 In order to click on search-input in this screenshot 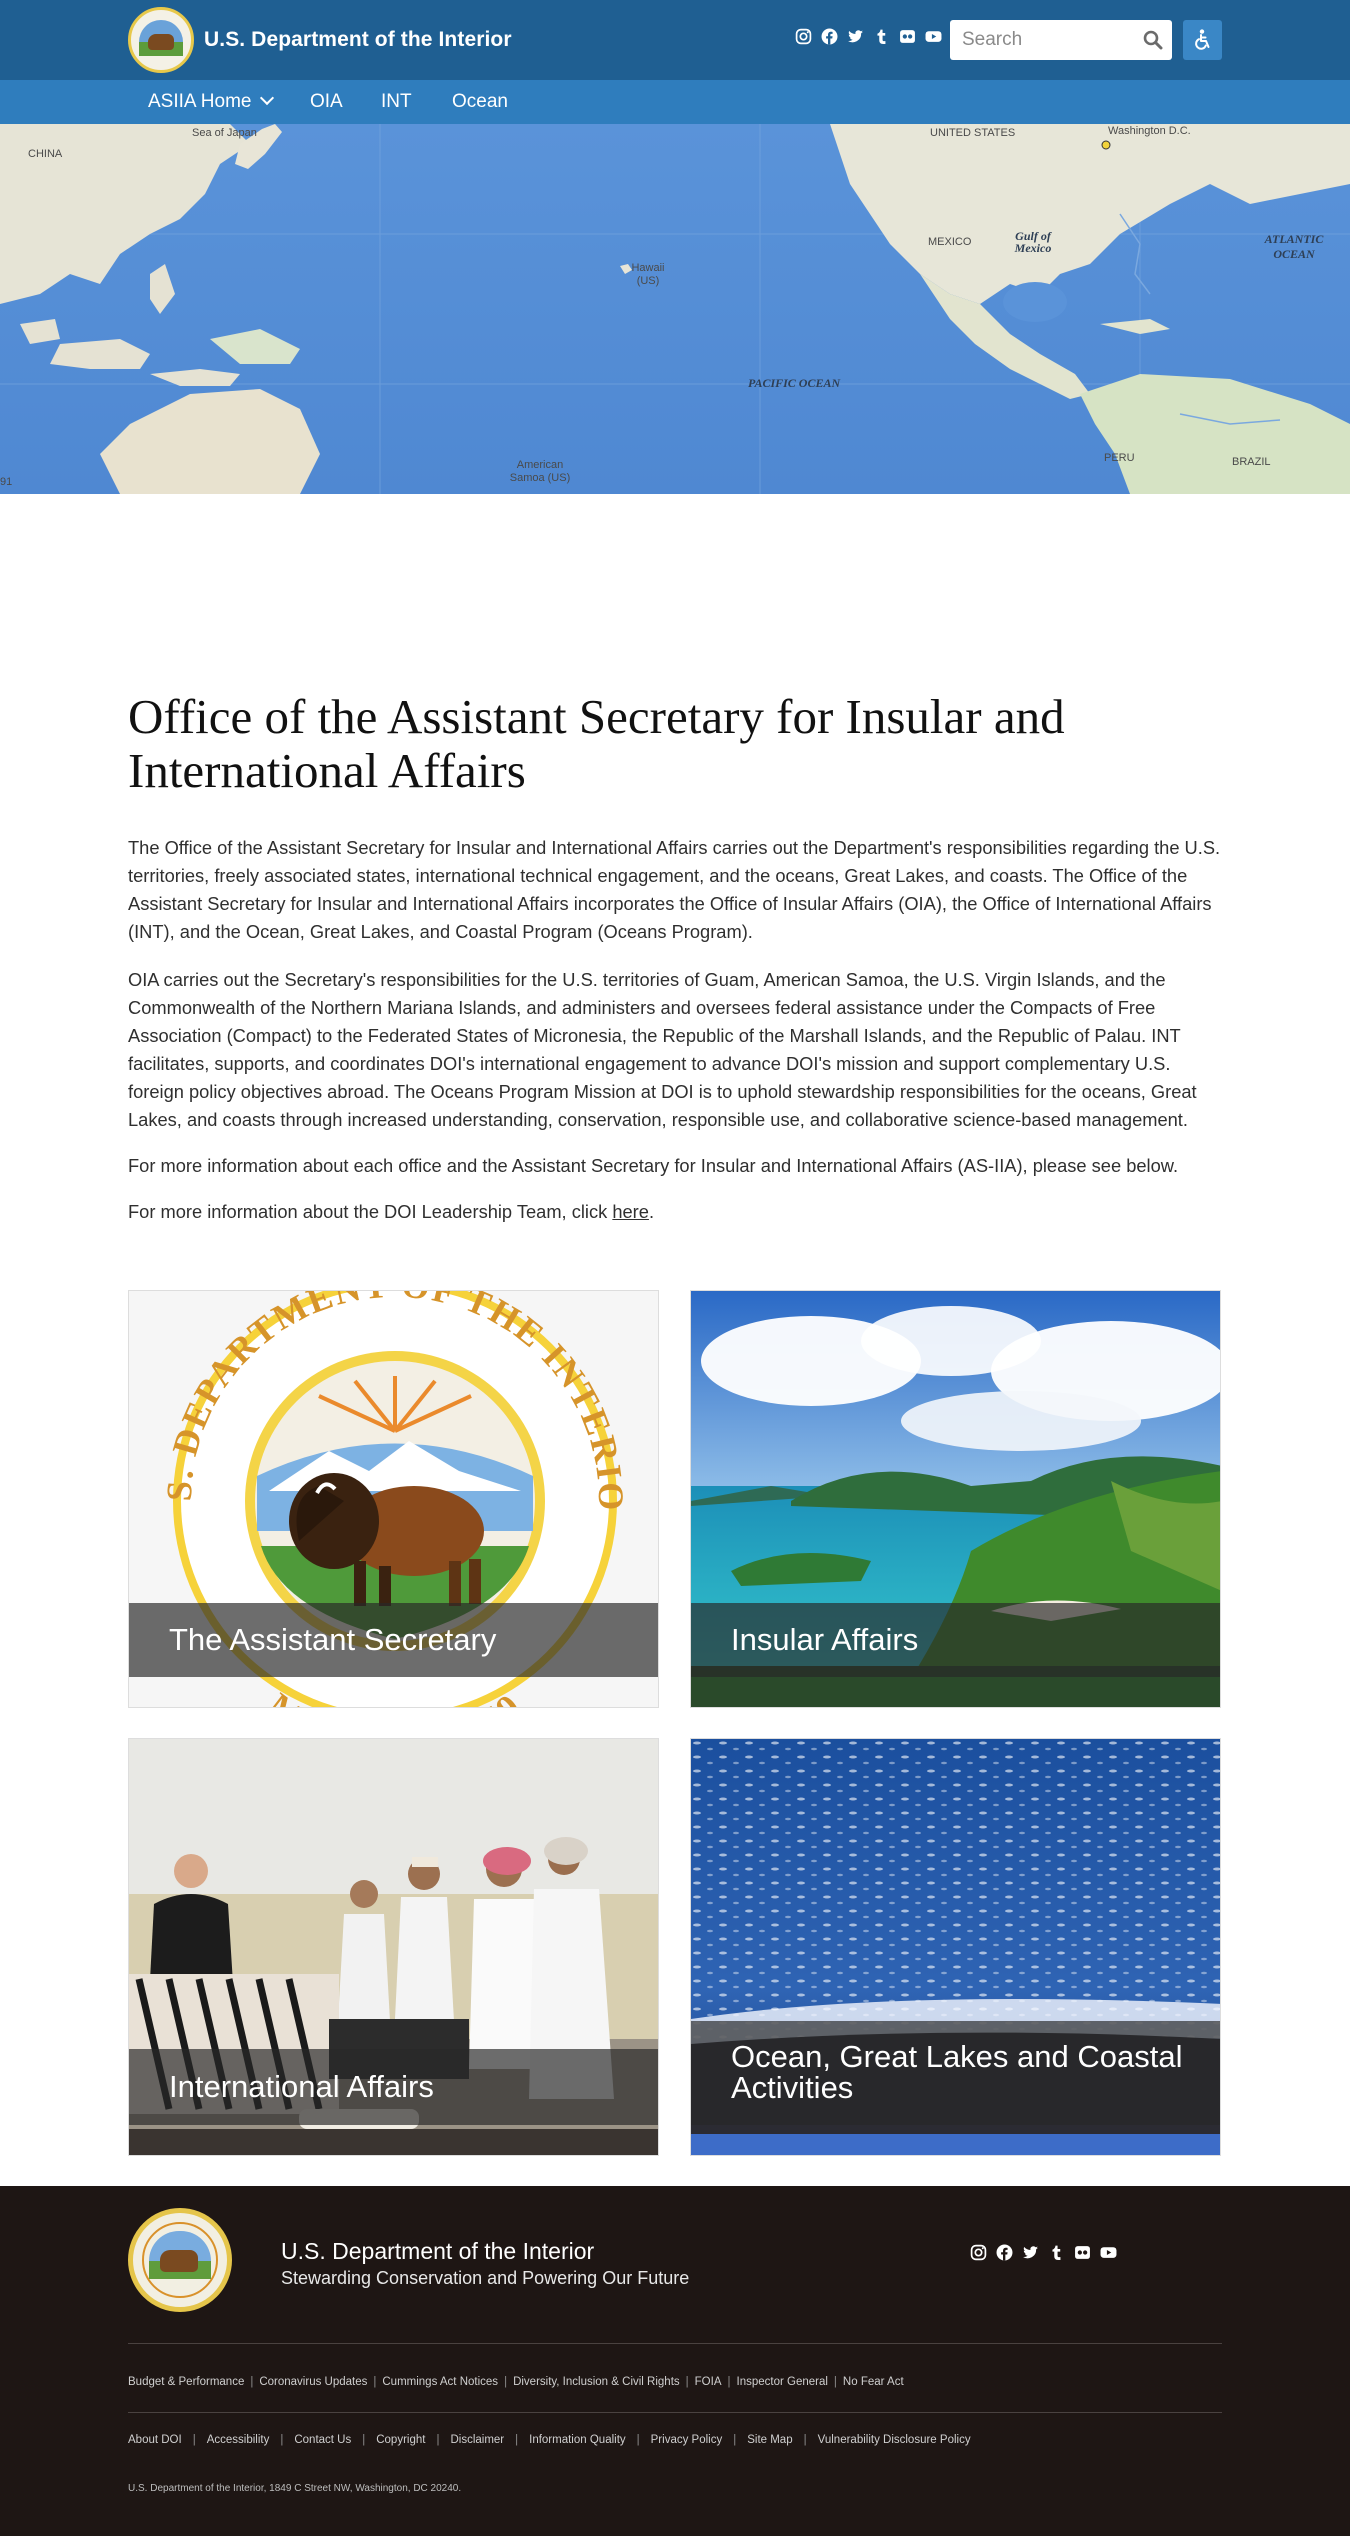, I will do `click(1040, 40)`.